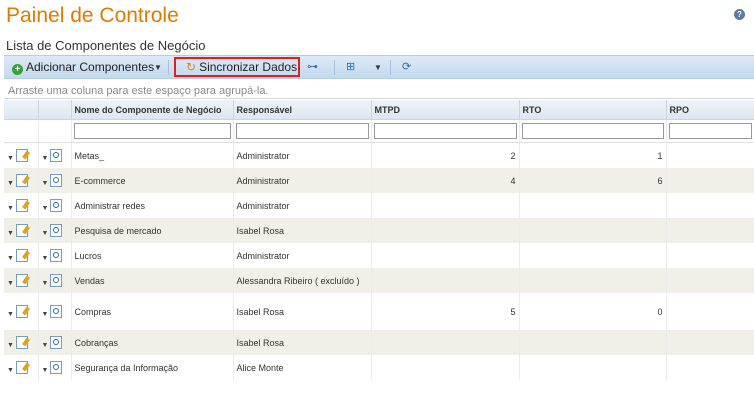 This screenshot has width=754, height=400. I want to click on column-header-owner: Responsável, so click(302, 110).